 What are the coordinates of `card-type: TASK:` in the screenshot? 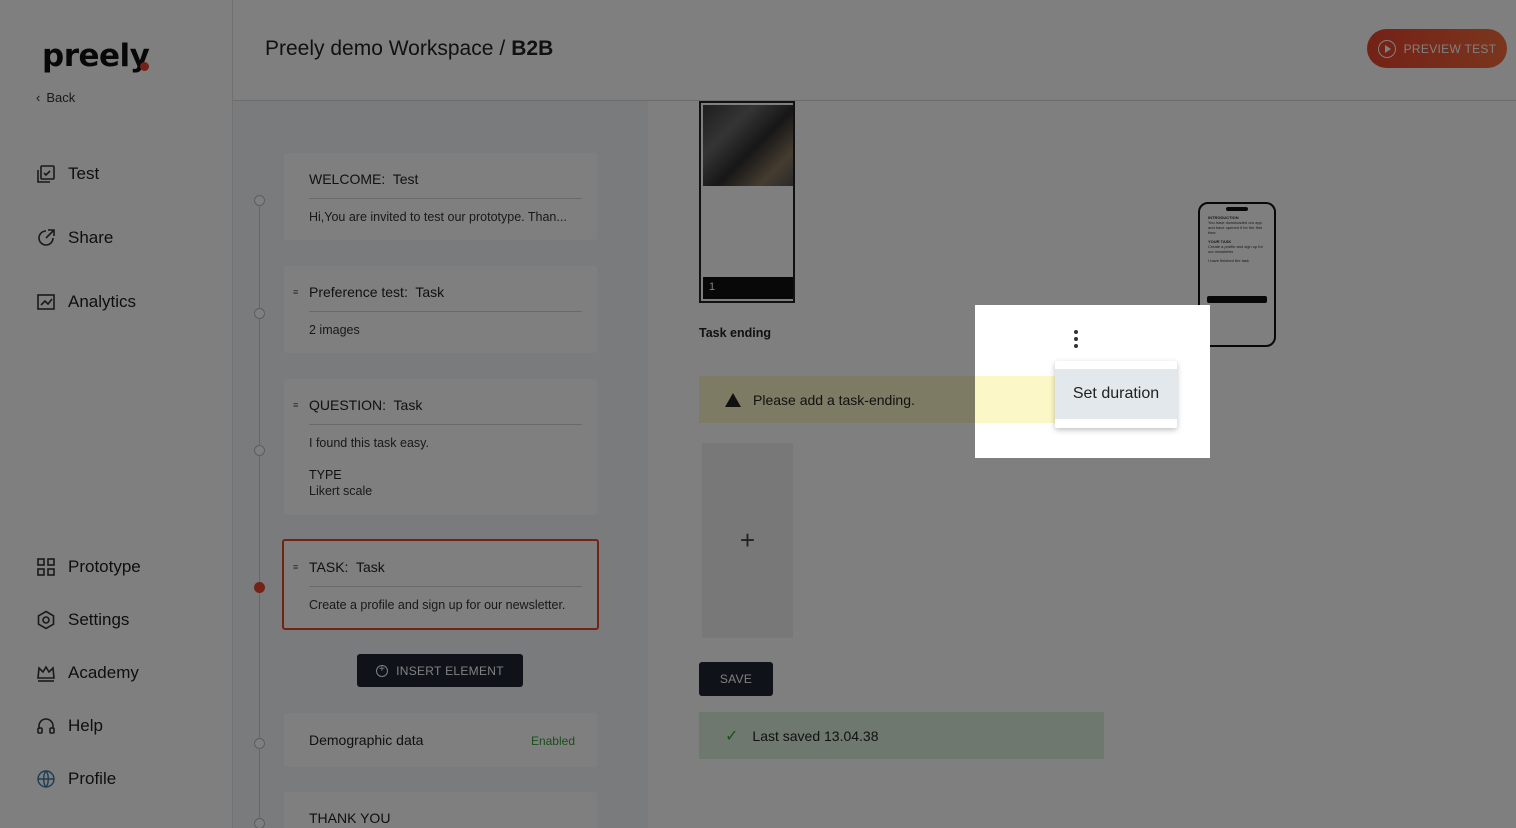 It's located at (329, 567).